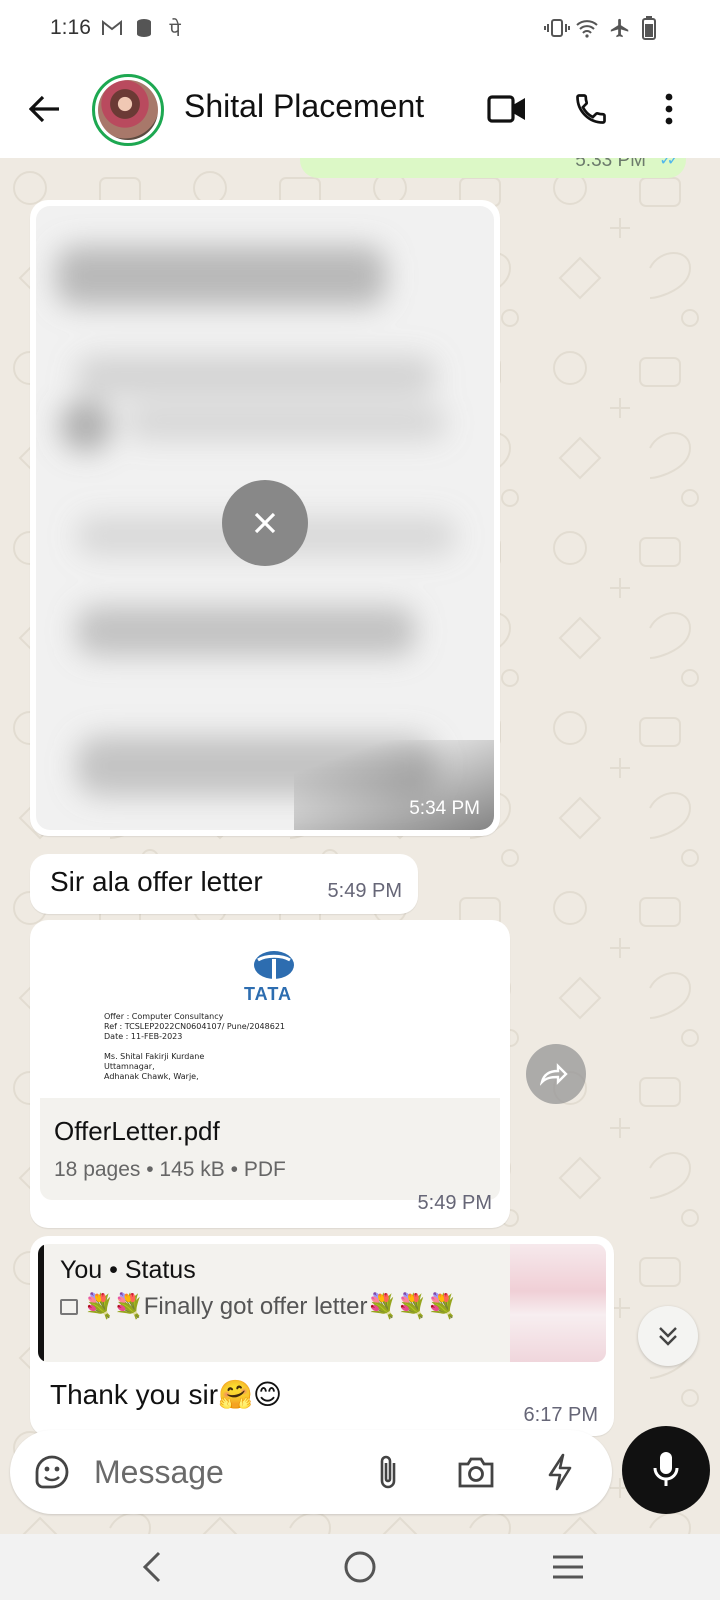 The image size is (720, 1600). What do you see at coordinates (558, 1303) in the screenshot?
I see `status-thumbnail` at bounding box center [558, 1303].